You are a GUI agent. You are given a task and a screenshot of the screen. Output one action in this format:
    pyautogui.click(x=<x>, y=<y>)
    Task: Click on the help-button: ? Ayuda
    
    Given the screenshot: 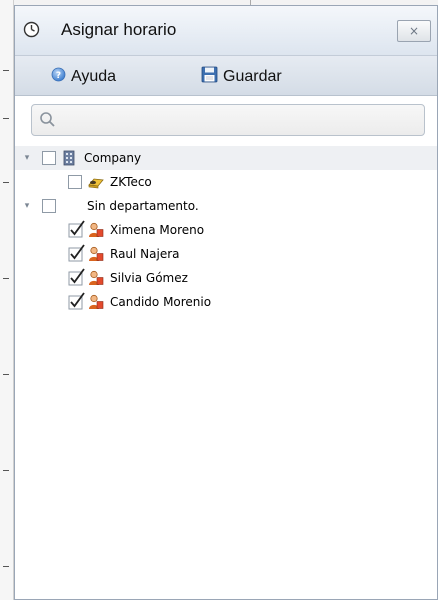 What is the action you would take?
    pyautogui.click(x=83, y=77)
    